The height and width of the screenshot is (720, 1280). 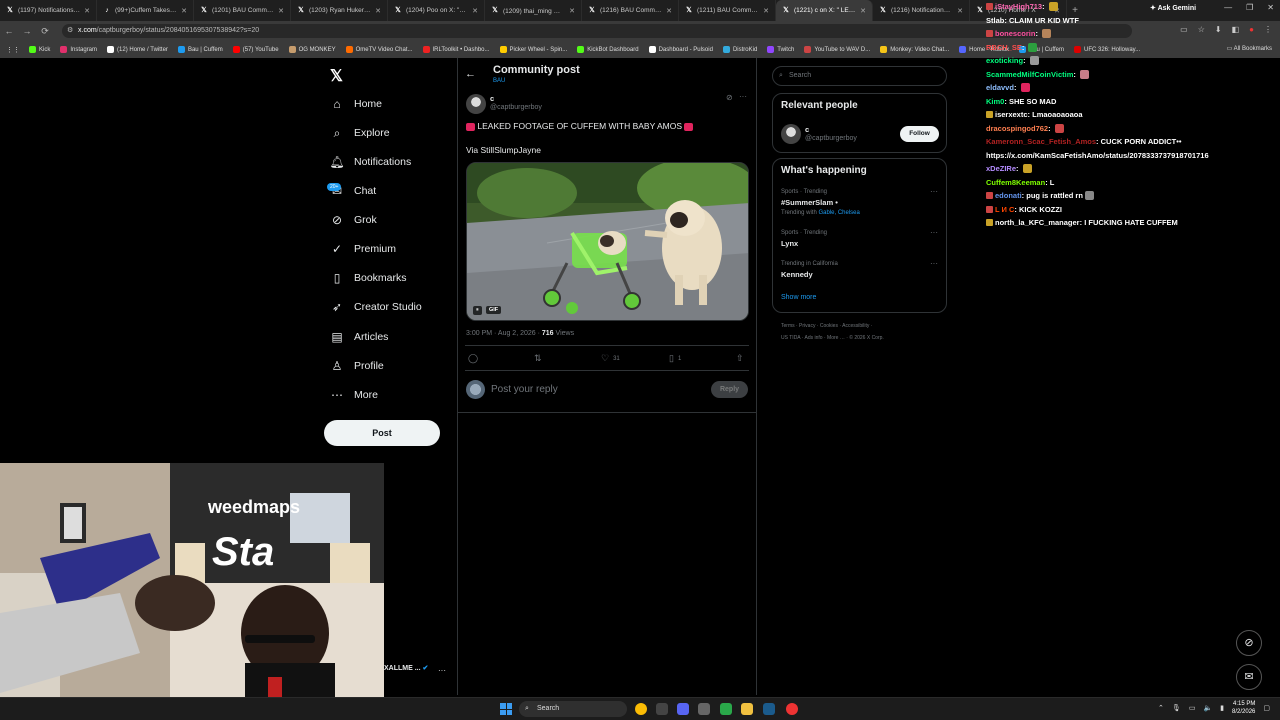 What do you see at coordinates (740, 358) in the screenshot?
I see `share-action: ⇧` at bounding box center [740, 358].